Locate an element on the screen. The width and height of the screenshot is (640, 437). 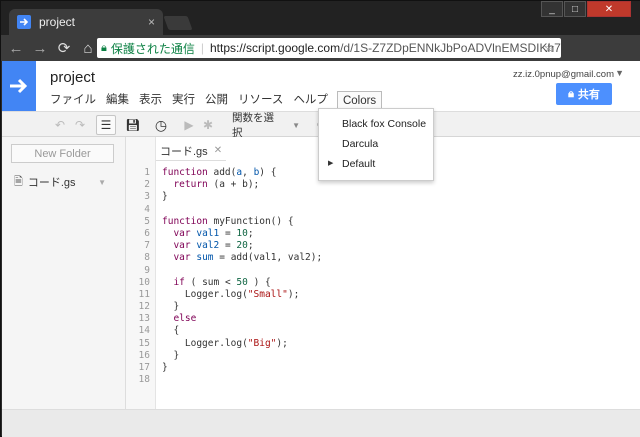
code-token: ); is located at coordinates (293, 294).